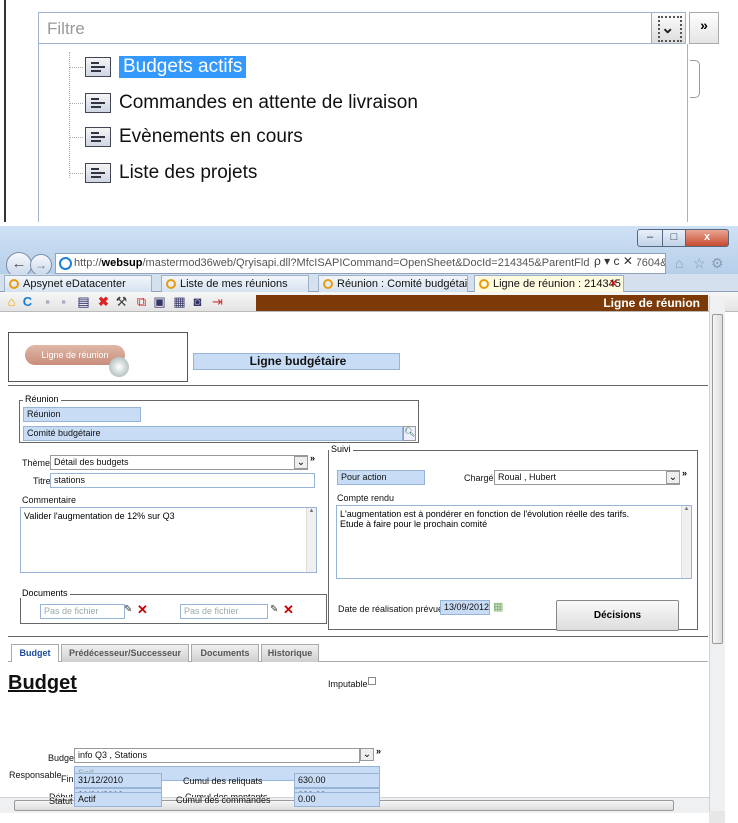  What do you see at coordinates (47, 301) in the screenshot?
I see `save-icon: ▪` at bounding box center [47, 301].